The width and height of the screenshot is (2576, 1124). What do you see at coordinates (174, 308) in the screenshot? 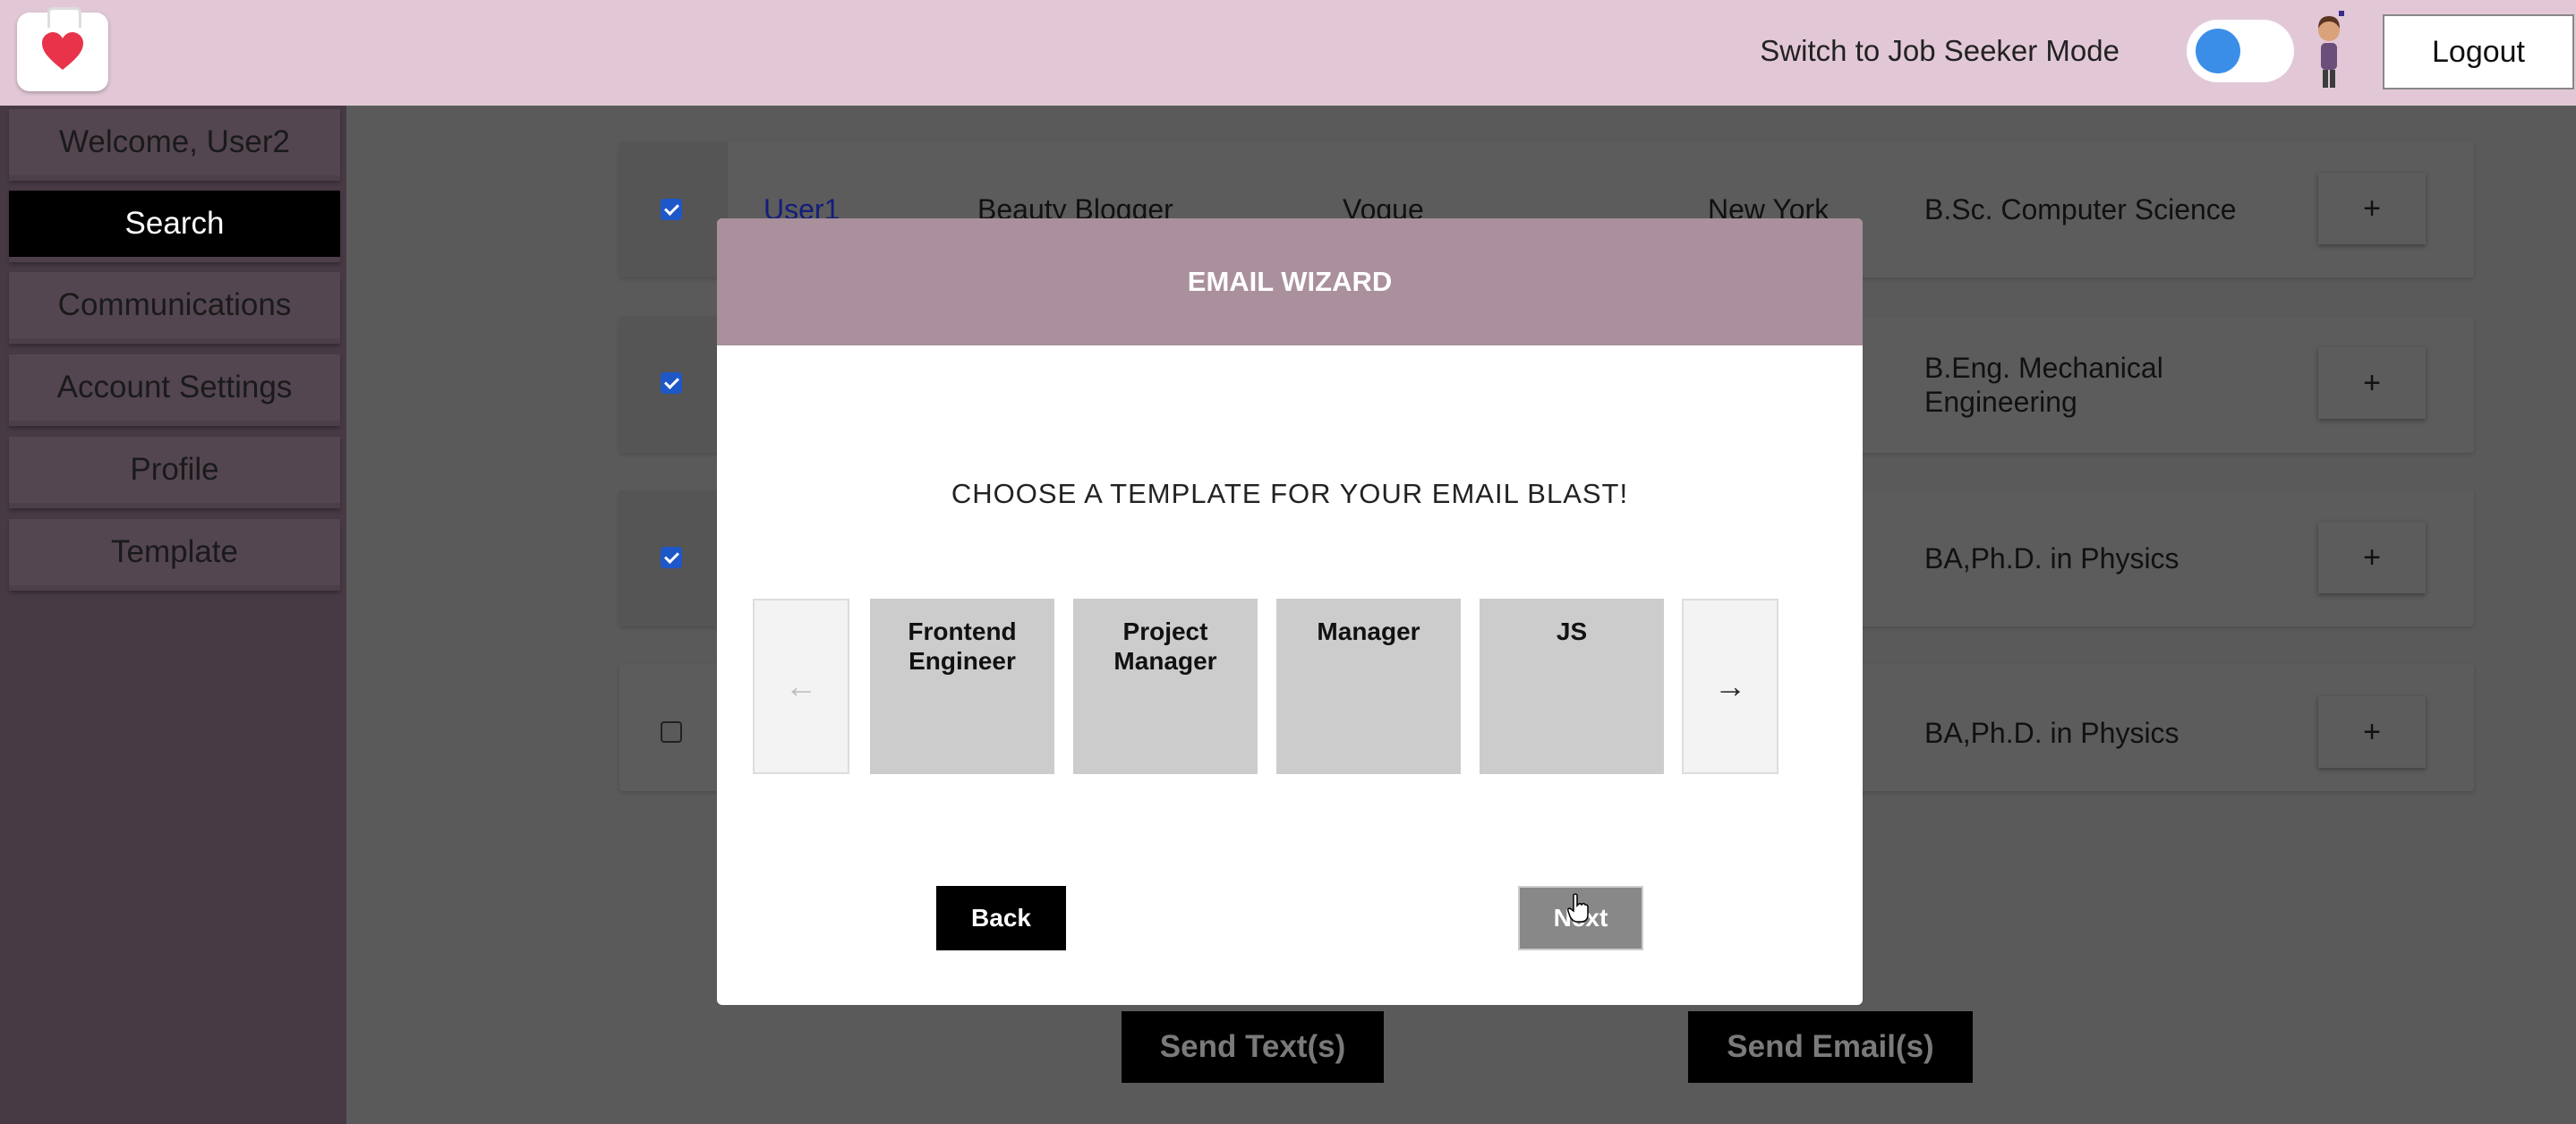
I see `sidebar-item-communications: Communications` at bounding box center [174, 308].